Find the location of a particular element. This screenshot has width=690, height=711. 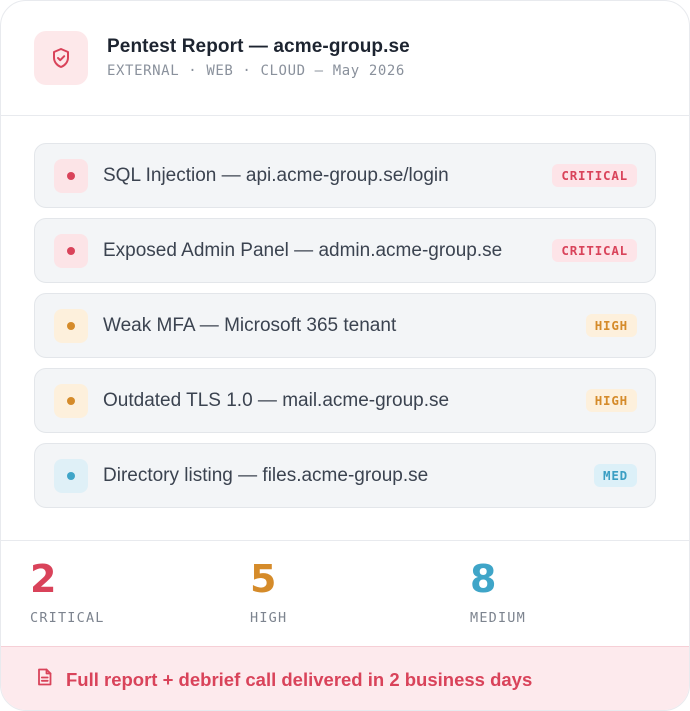

stat-medium-count: 8 is located at coordinates (483, 579).